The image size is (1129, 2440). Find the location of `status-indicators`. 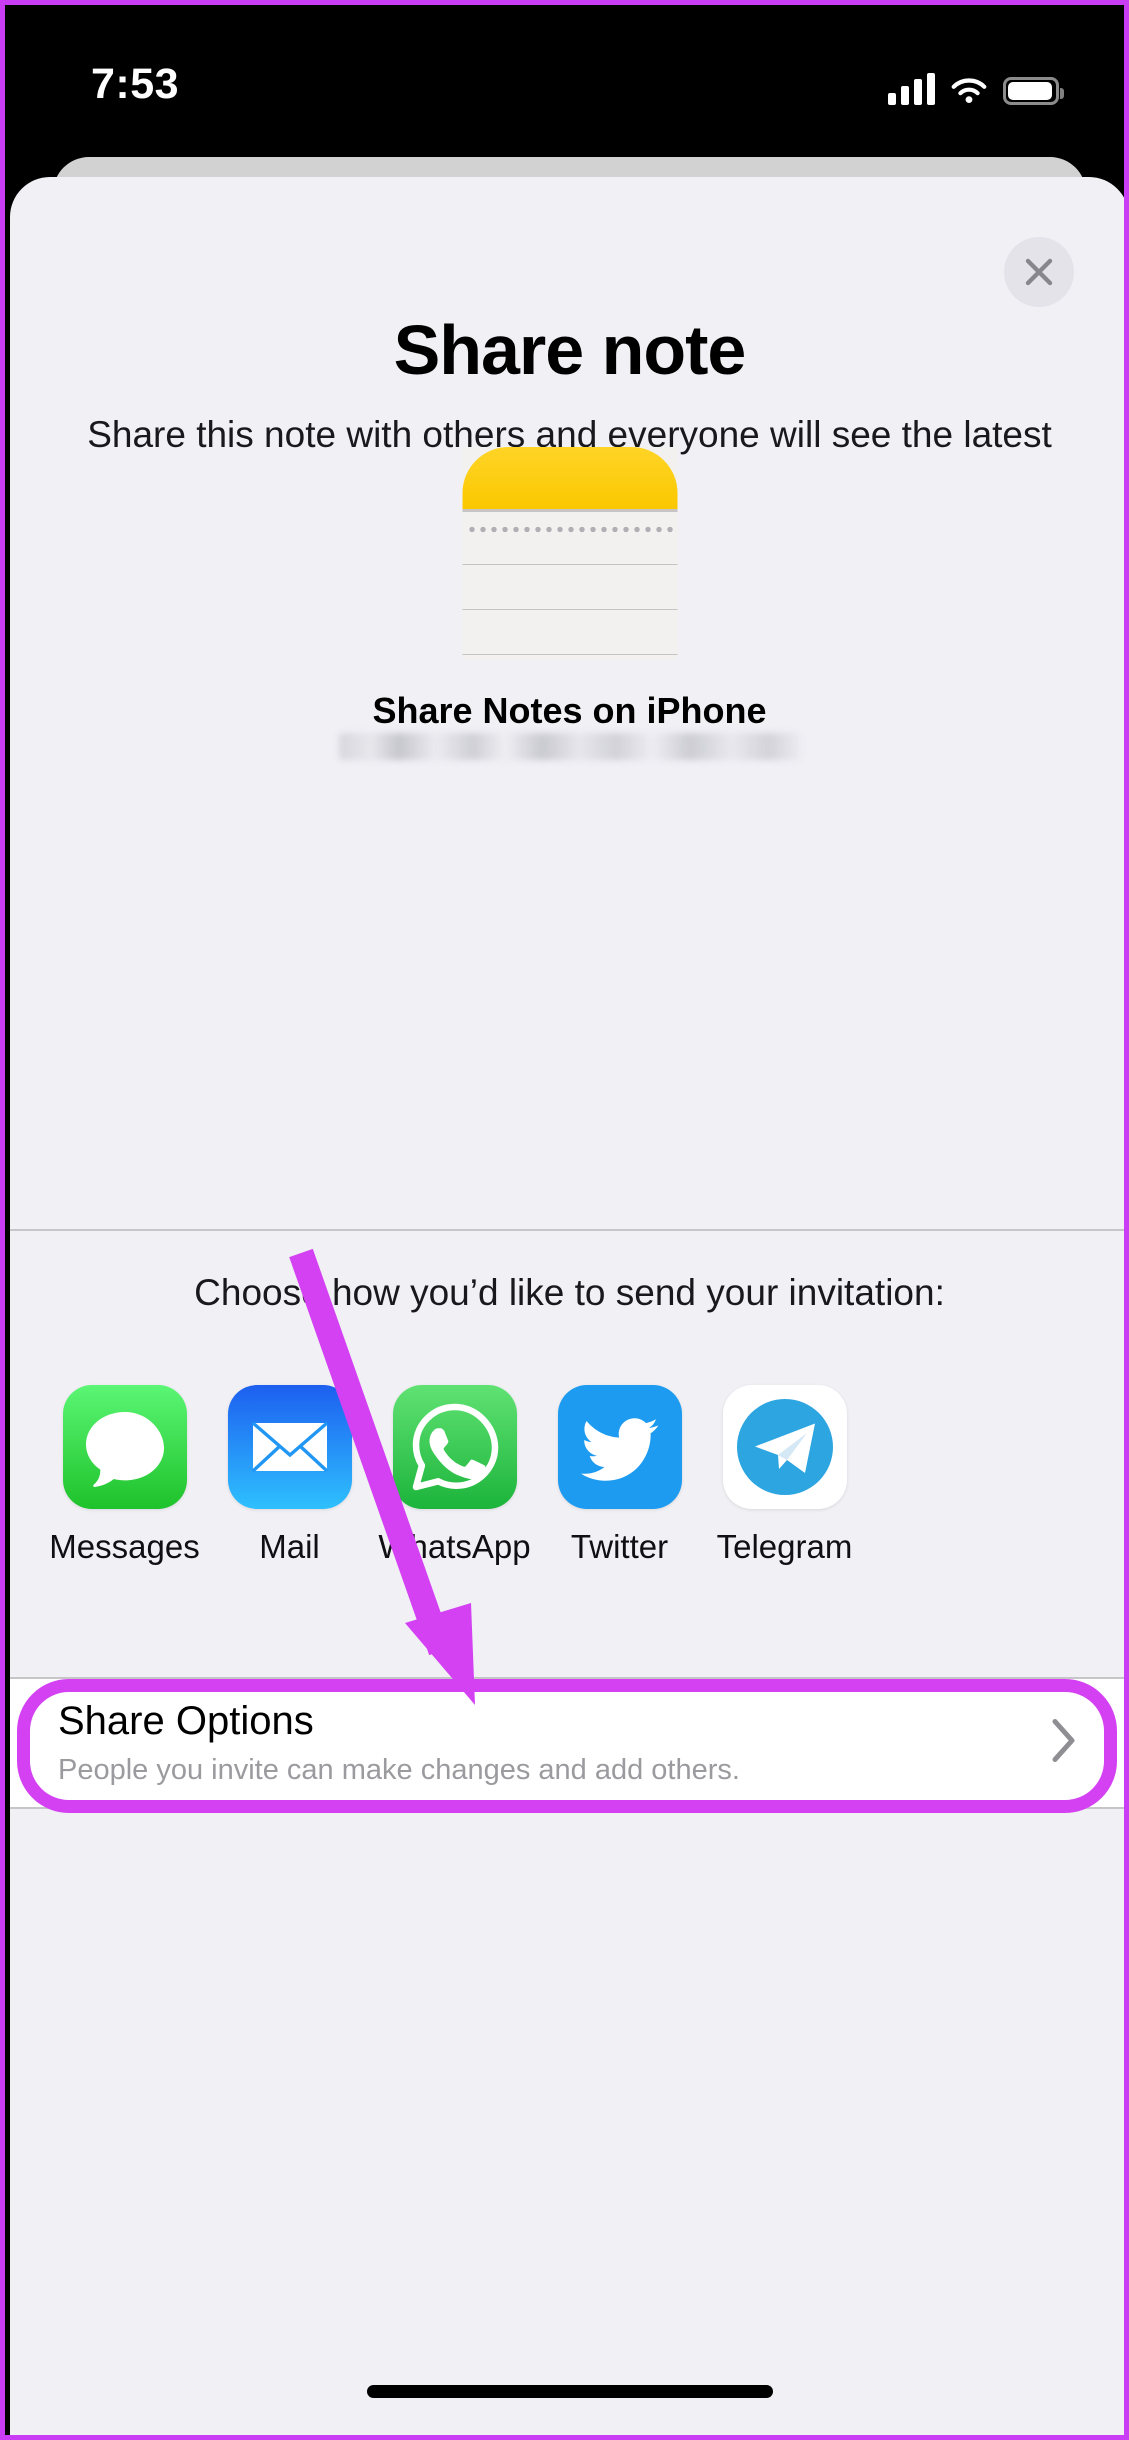

status-indicators is located at coordinates (976, 85).